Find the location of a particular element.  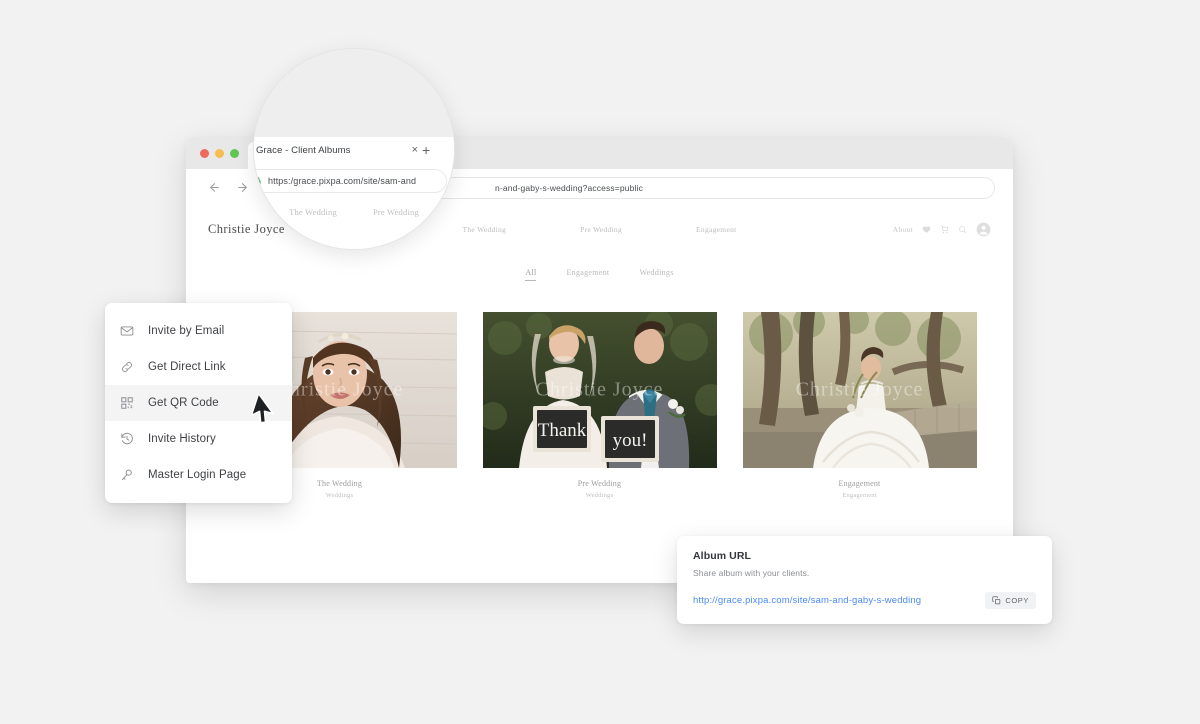

link-icon is located at coordinates (129, 367).